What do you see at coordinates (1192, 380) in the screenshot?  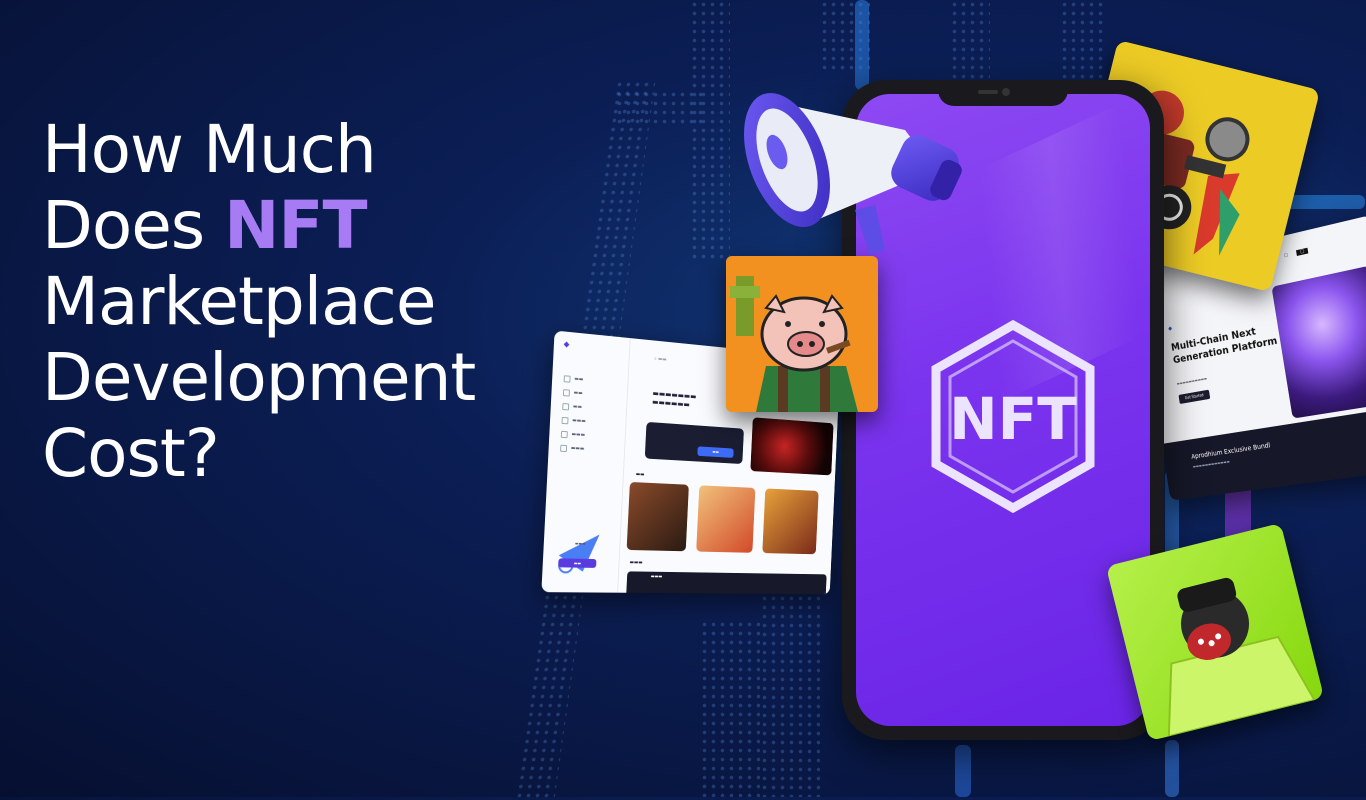 I see `website-subtitle: ▬▬▬▬▬▬▬▬▬▬` at bounding box center [1192, 380].